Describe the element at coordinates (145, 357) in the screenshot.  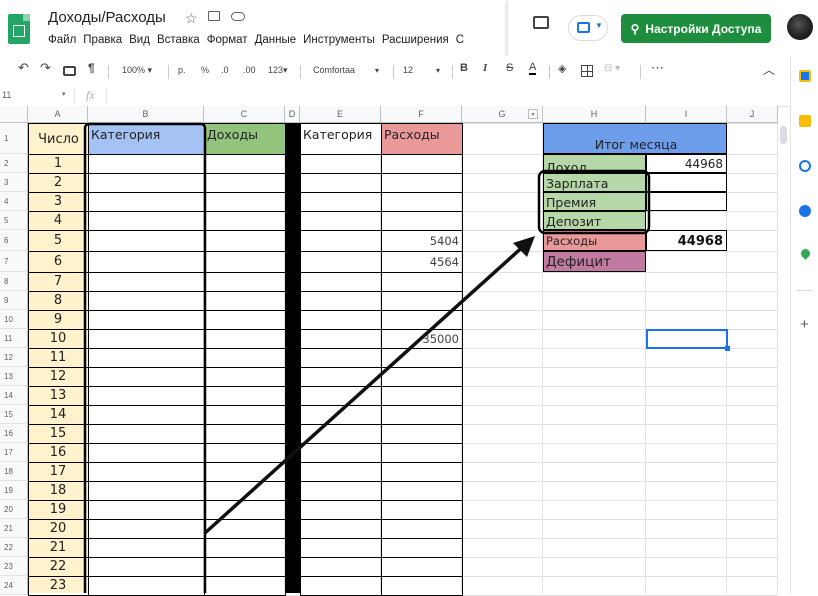
I see `highlight-box-category` at that location.